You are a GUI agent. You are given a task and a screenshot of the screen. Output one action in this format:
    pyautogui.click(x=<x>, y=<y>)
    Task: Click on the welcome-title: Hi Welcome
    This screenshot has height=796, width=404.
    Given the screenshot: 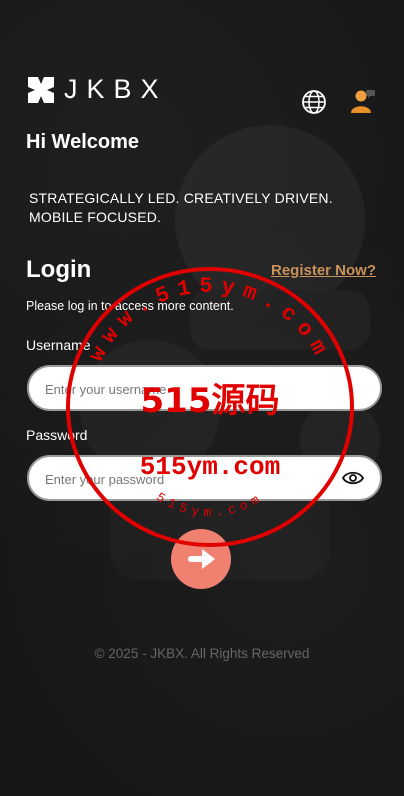 What is the action you would take?
    pyautogui.click(x=82, y=142)
    